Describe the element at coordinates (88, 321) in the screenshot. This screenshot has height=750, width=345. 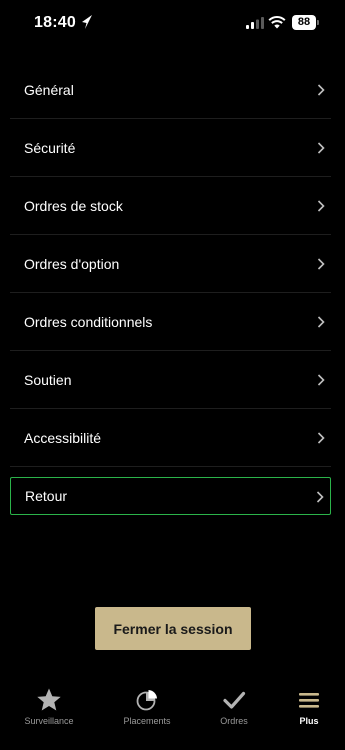
I see `menu-item-label: Ordres conditionnels` at that location.